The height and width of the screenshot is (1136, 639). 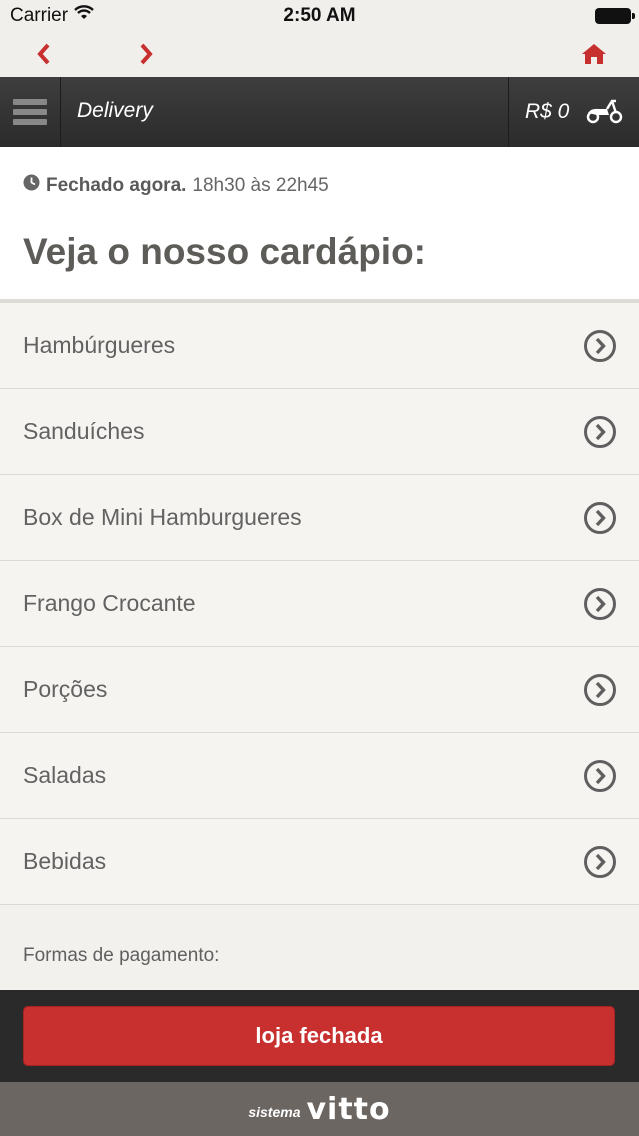 I want to click on menu-button, so click(x=30, y=112).